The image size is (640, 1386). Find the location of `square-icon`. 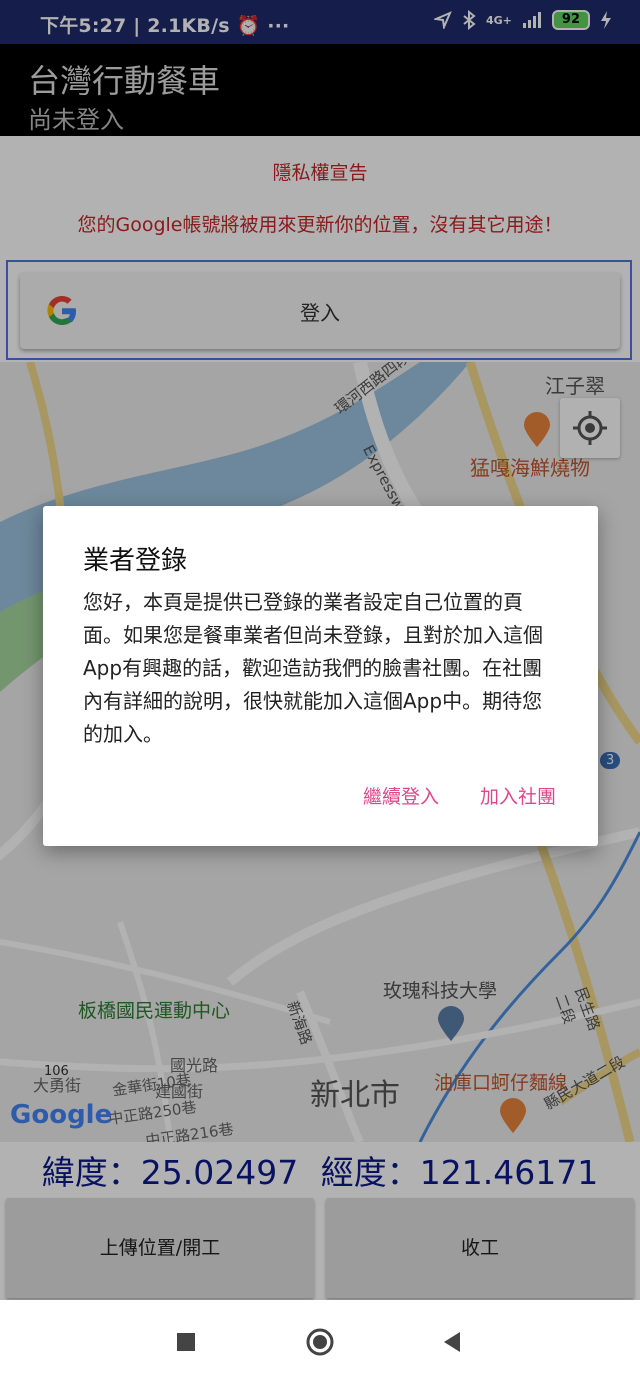

square-icon is located at coordinates (186, 1342).